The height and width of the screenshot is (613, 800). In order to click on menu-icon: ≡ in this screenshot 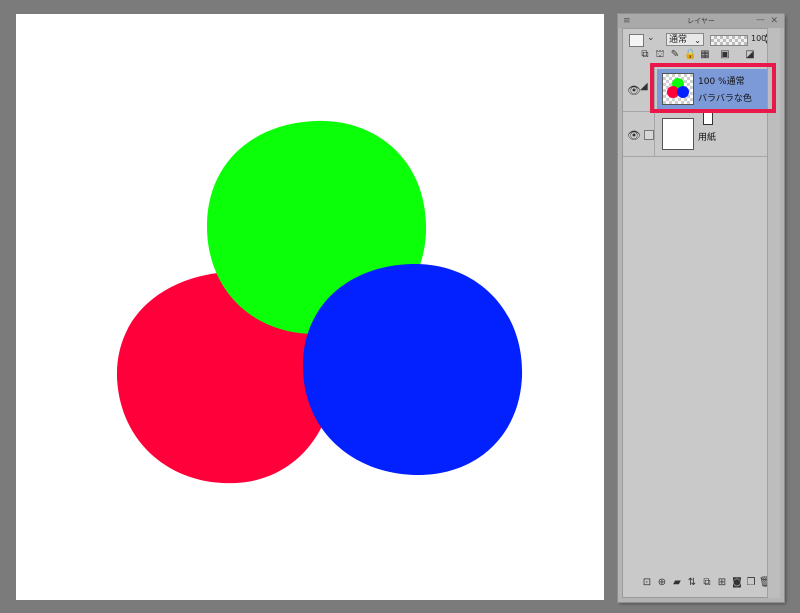, I will do `click(627, 21)`.